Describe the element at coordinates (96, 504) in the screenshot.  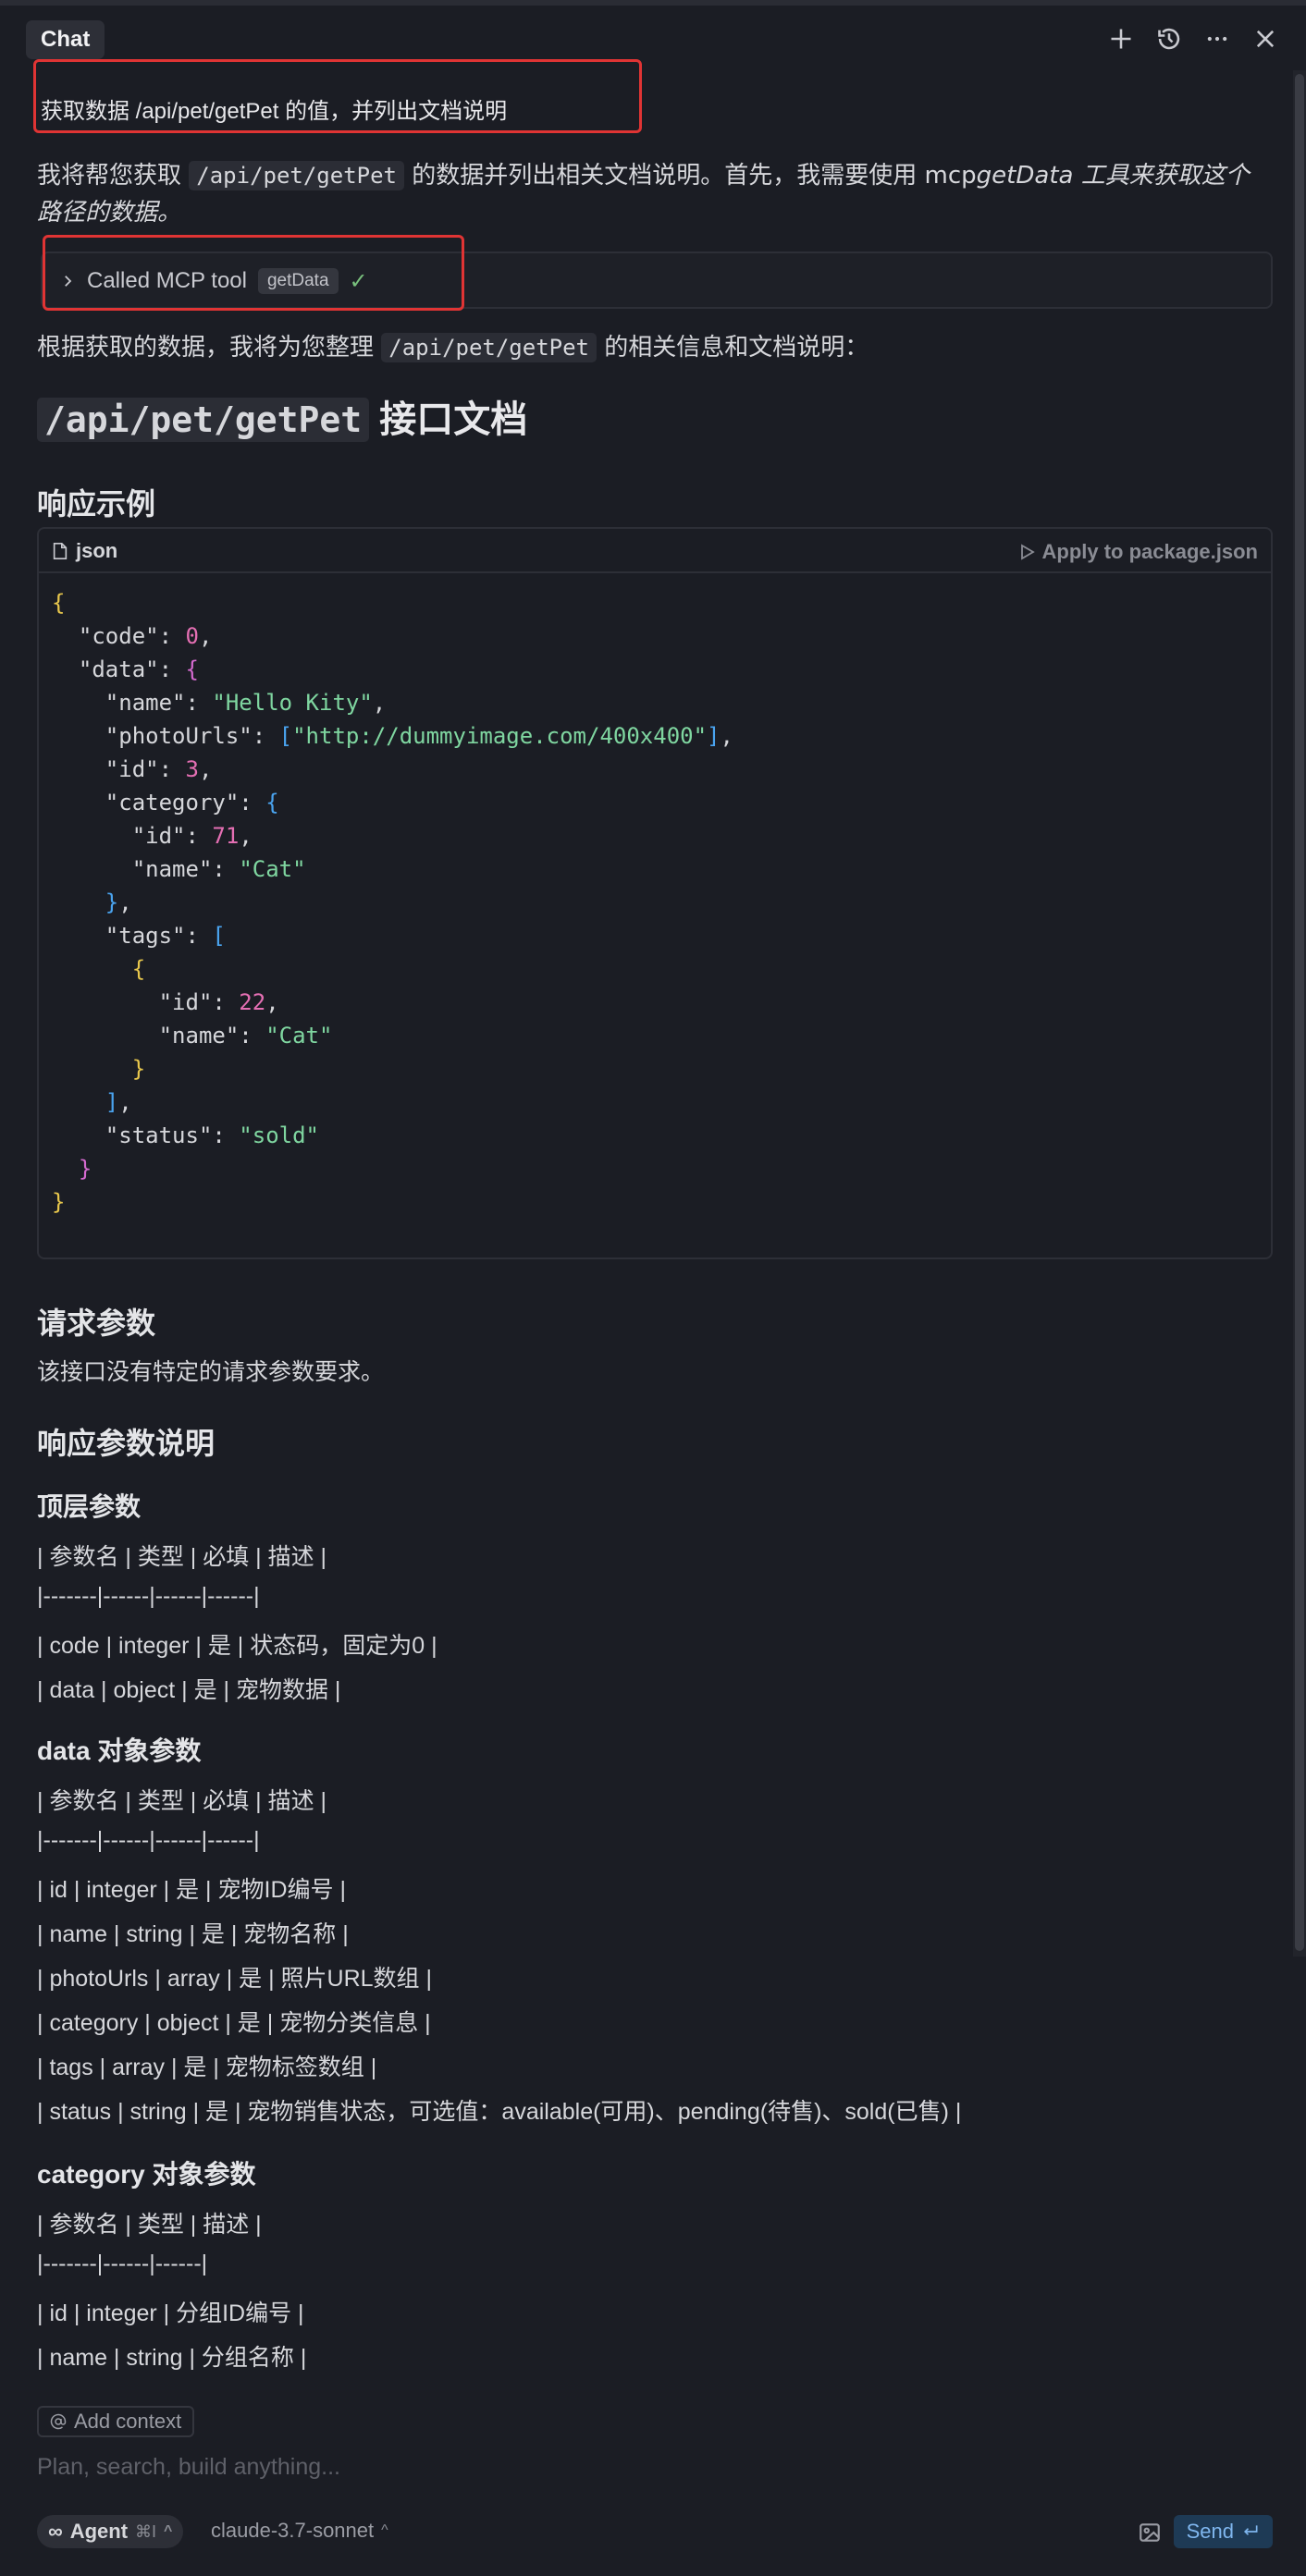
I see `response-example-heading: 响应示例` at that location.